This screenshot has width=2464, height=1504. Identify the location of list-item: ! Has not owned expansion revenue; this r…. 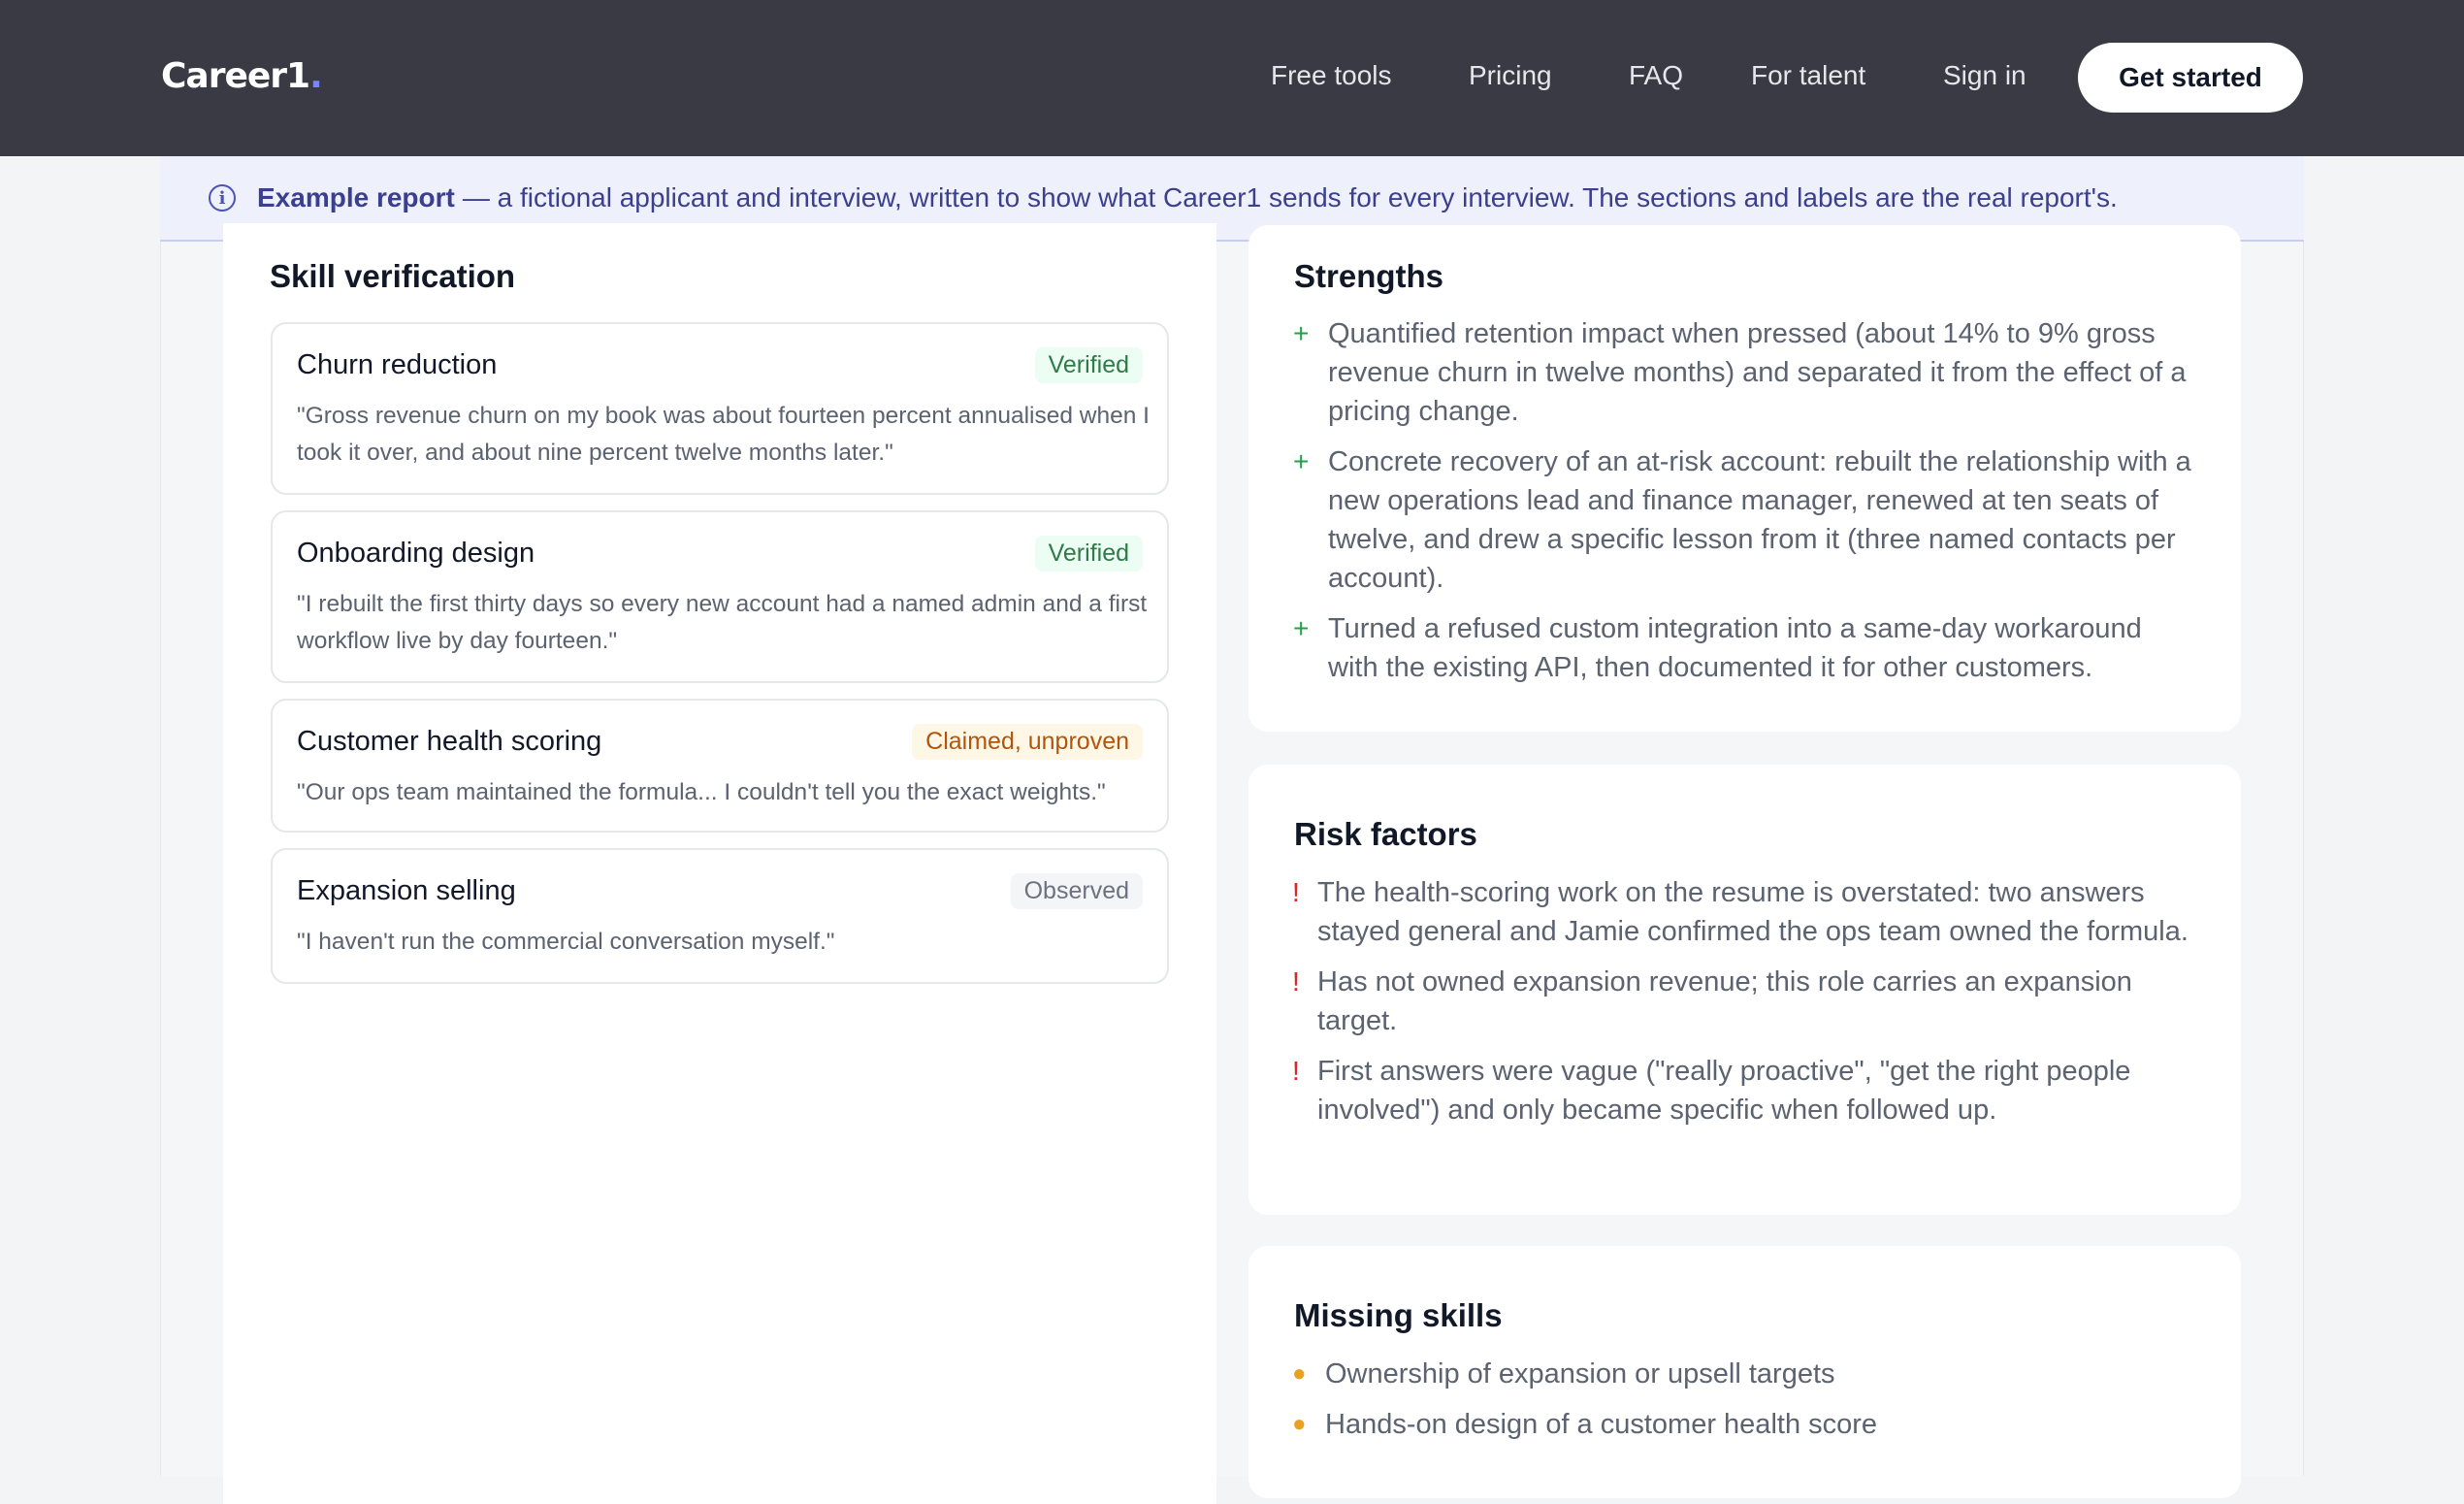
(1741, 1001).